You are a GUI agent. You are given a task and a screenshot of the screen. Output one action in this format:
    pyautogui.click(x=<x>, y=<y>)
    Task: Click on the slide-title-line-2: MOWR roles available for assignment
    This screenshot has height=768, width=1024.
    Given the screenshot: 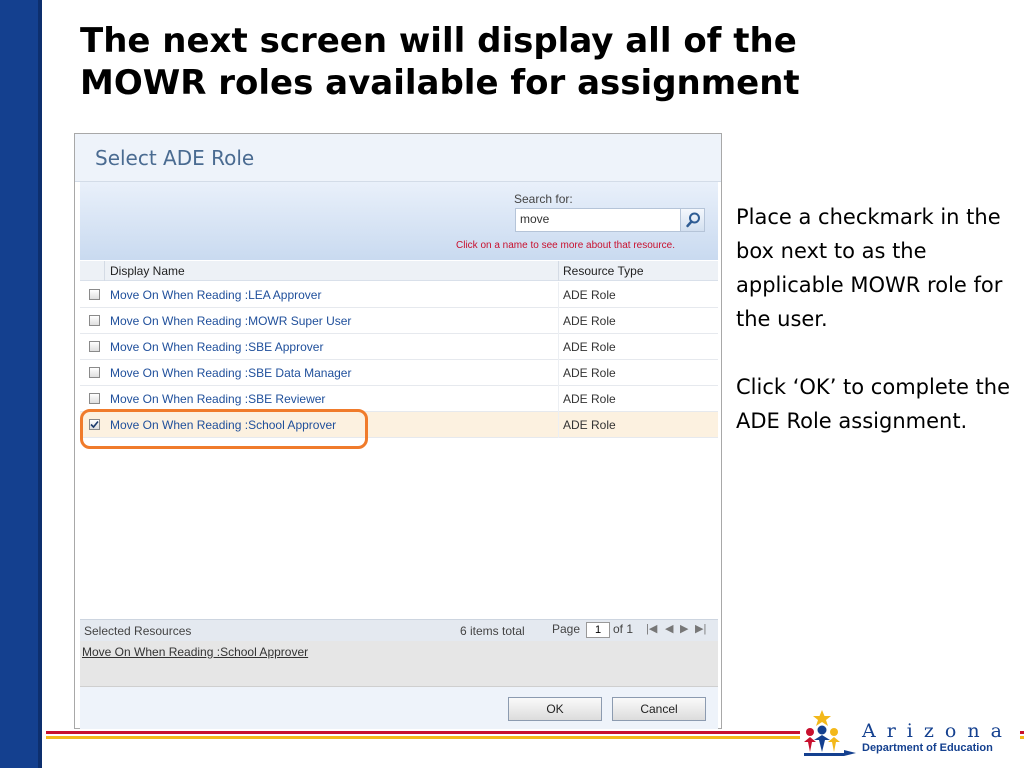 What is the action you would take?
    pyautogui.click(x=440, y=83)
    